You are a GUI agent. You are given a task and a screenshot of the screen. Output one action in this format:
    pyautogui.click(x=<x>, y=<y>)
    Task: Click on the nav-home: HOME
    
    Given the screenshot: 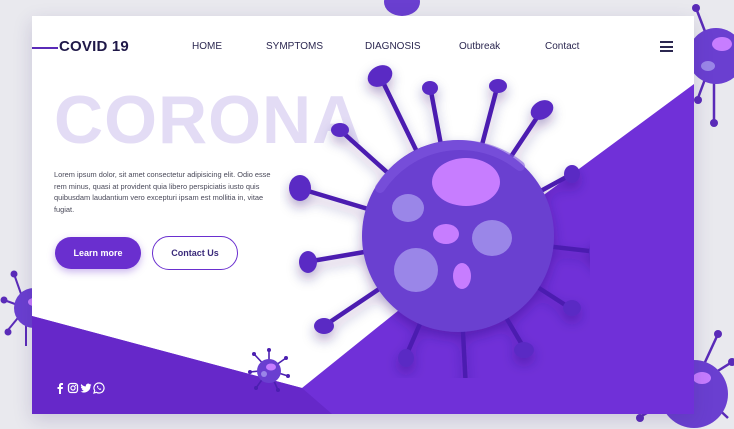 What is the action you would take?
    pyautogui.click(x=207, y=46)
    